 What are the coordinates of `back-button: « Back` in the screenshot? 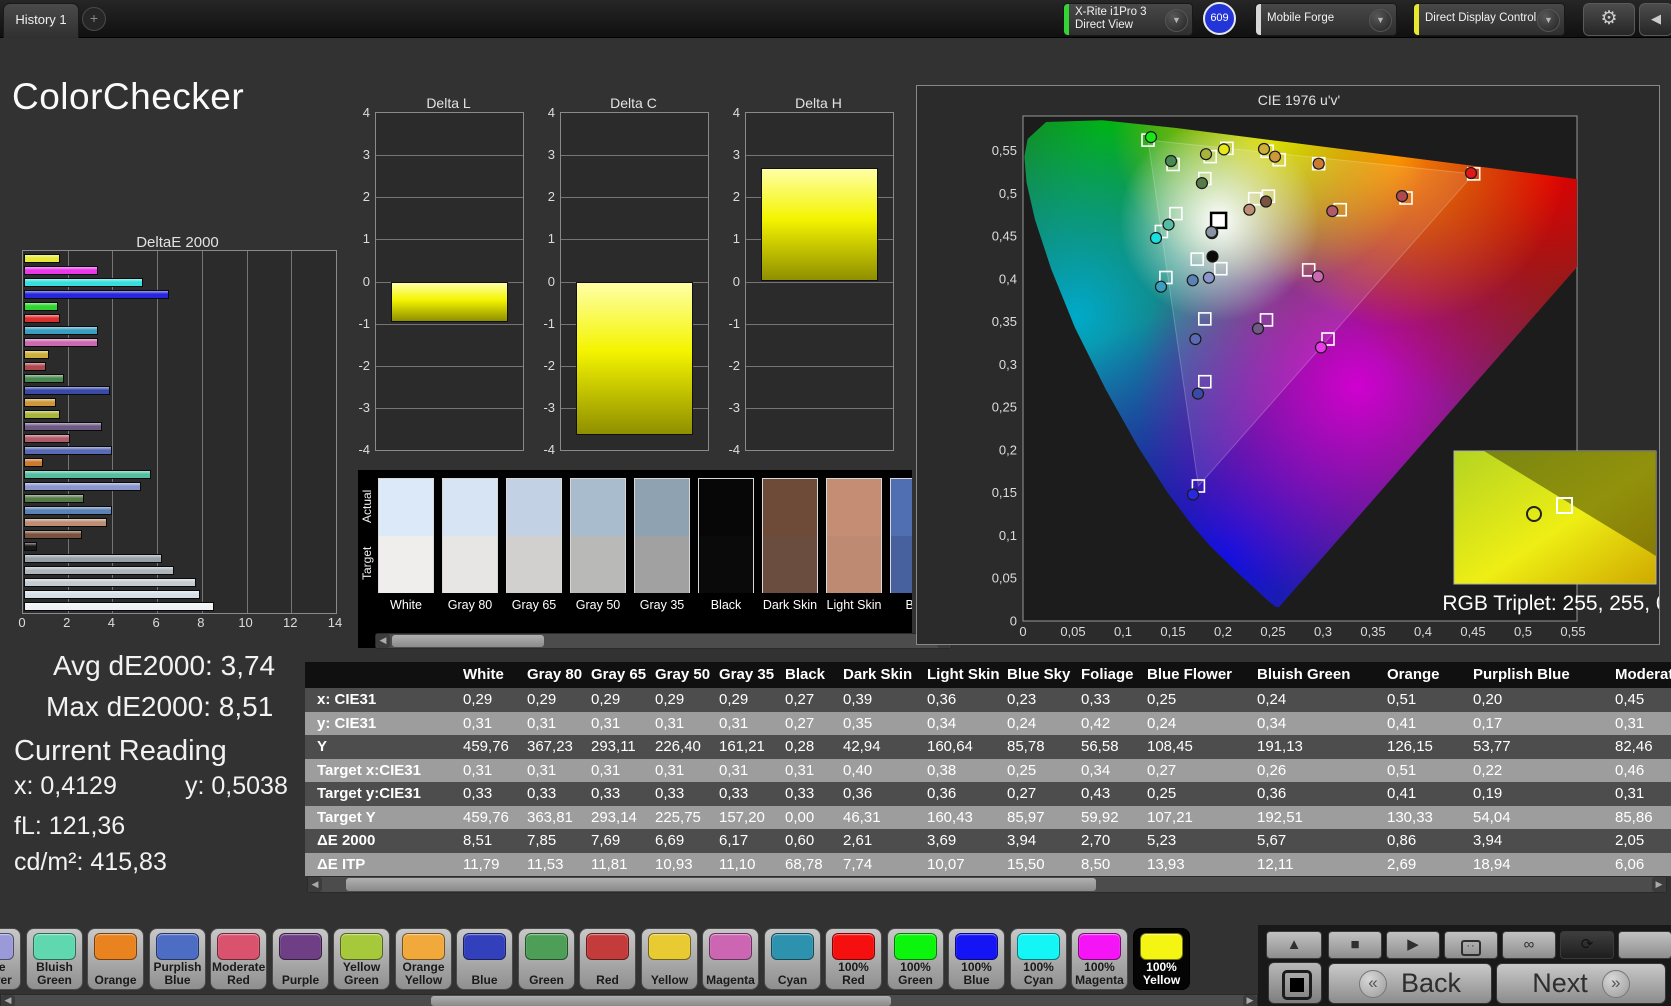 It's located at (1410, 983).